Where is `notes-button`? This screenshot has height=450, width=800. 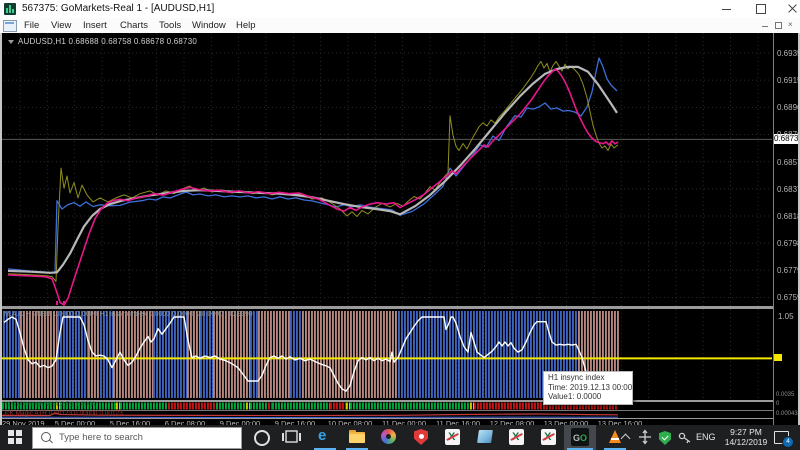 notes-button is located at coordinates (485, 437).